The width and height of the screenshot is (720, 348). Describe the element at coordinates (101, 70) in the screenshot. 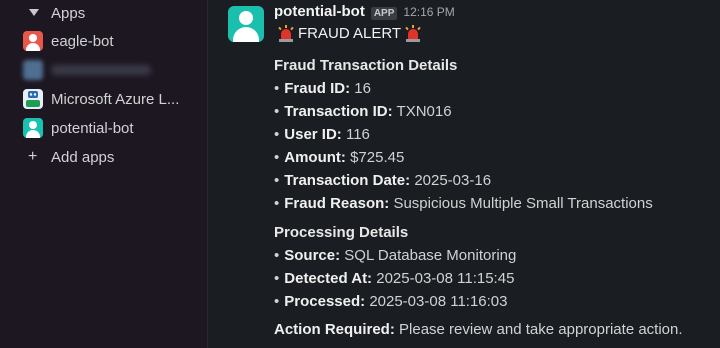

I see `blurred-label` at that location.